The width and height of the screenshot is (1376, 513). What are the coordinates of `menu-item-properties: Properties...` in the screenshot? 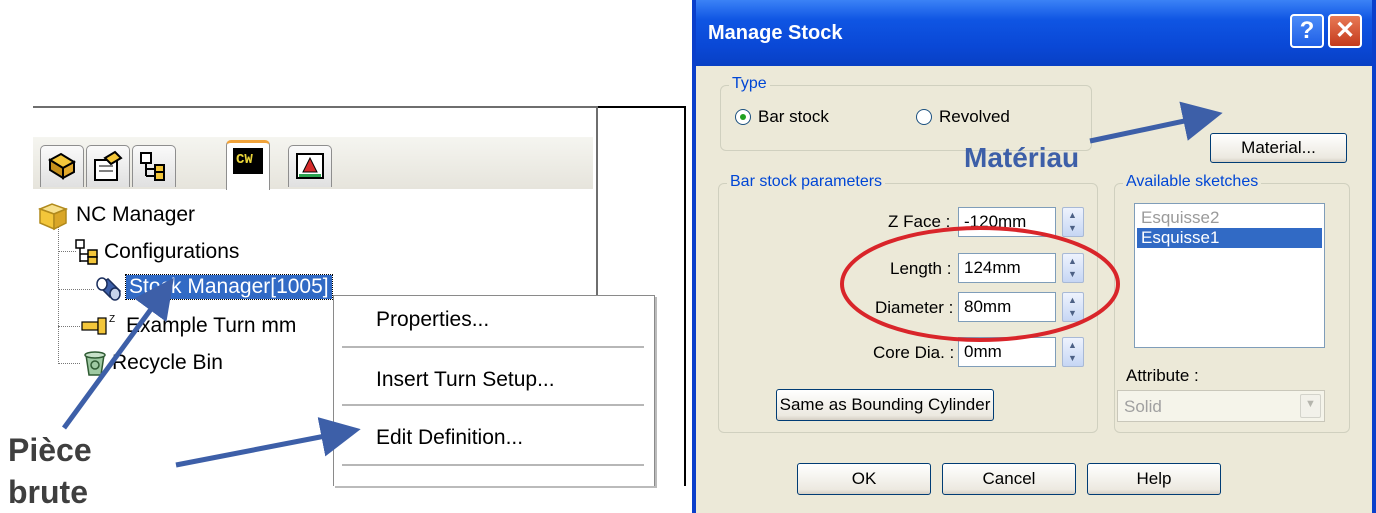 It's located at (432, 320).